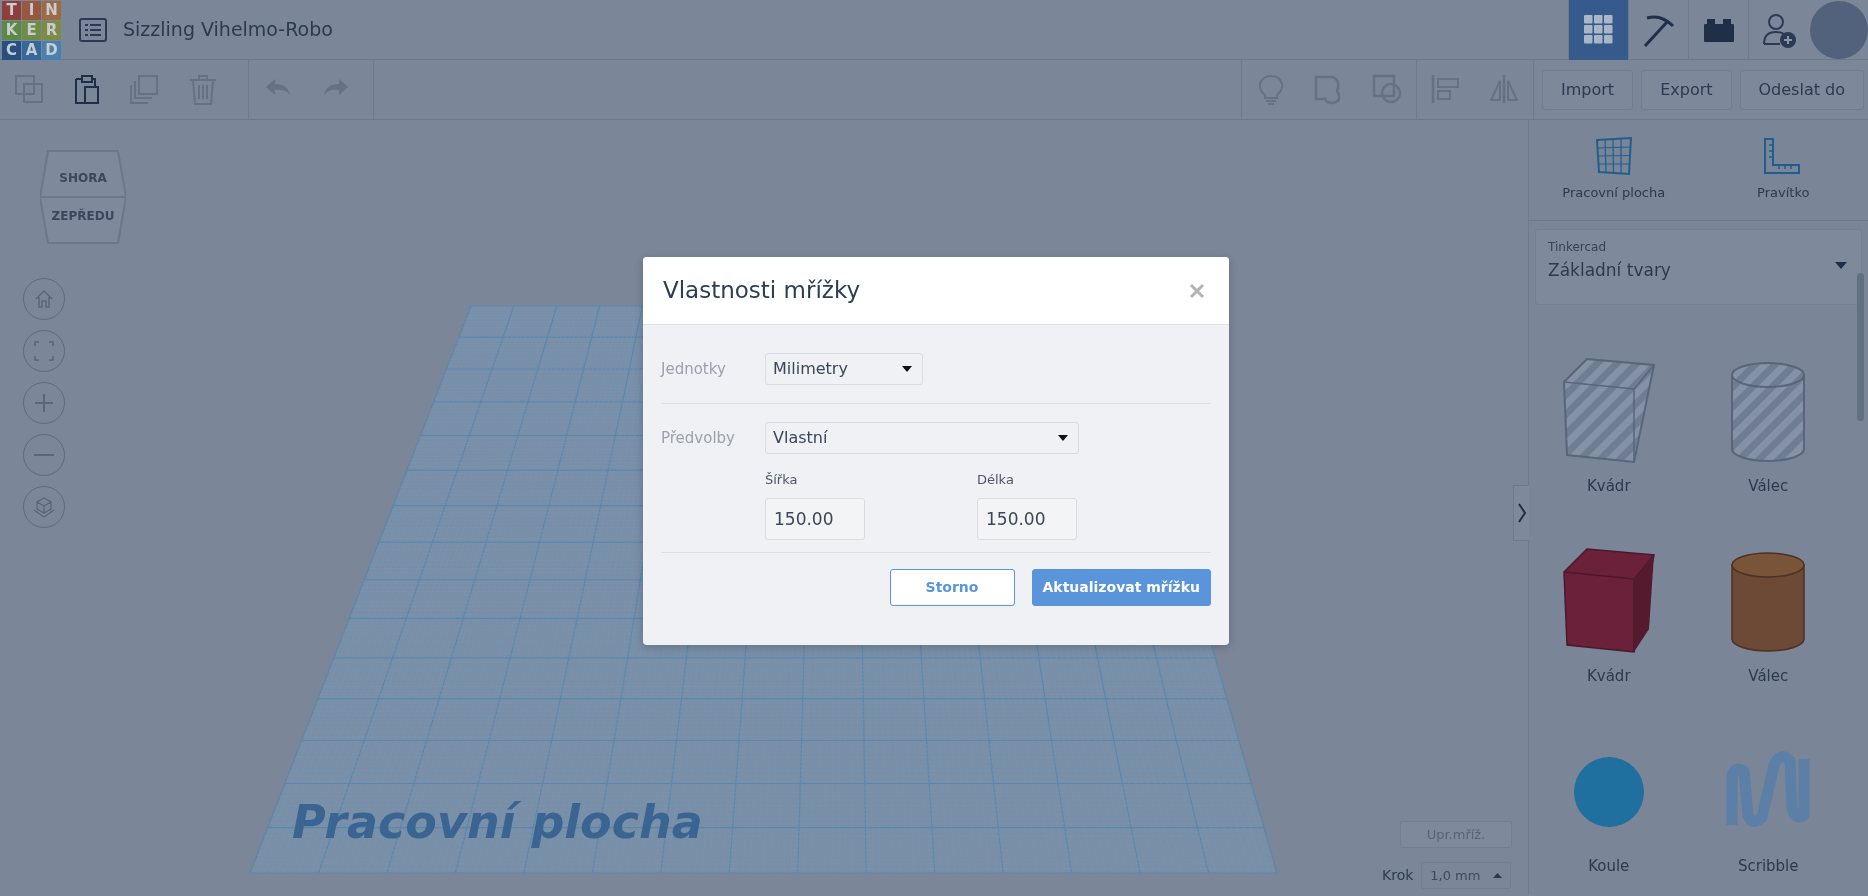 The width and height of the screenshot is (1868, 896). I want to click on workplane-label: Pracovní plocha, so click(497, 822).